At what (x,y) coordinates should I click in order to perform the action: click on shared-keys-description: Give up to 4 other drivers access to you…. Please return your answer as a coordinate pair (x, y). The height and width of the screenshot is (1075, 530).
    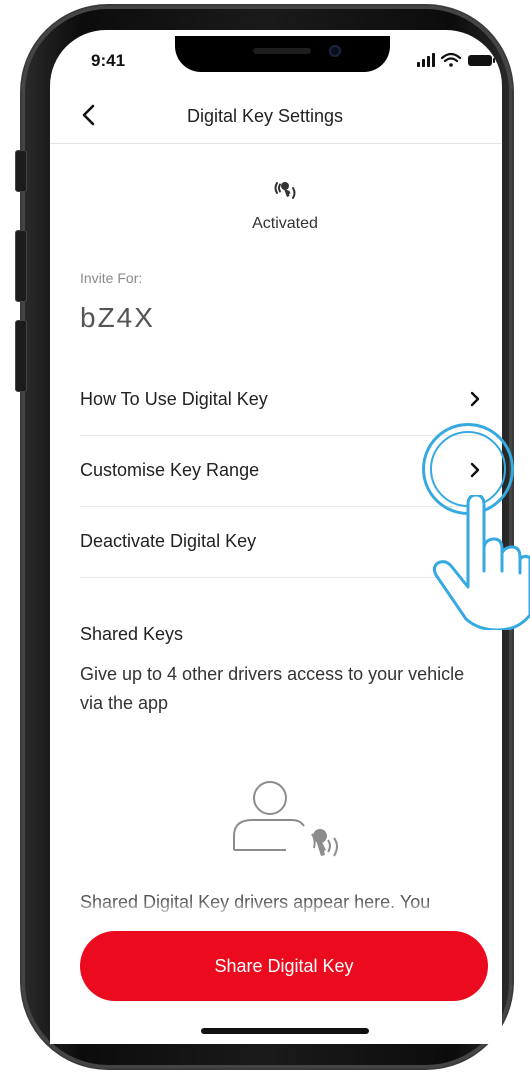
    Looking at the image, I should click on (272, 688).